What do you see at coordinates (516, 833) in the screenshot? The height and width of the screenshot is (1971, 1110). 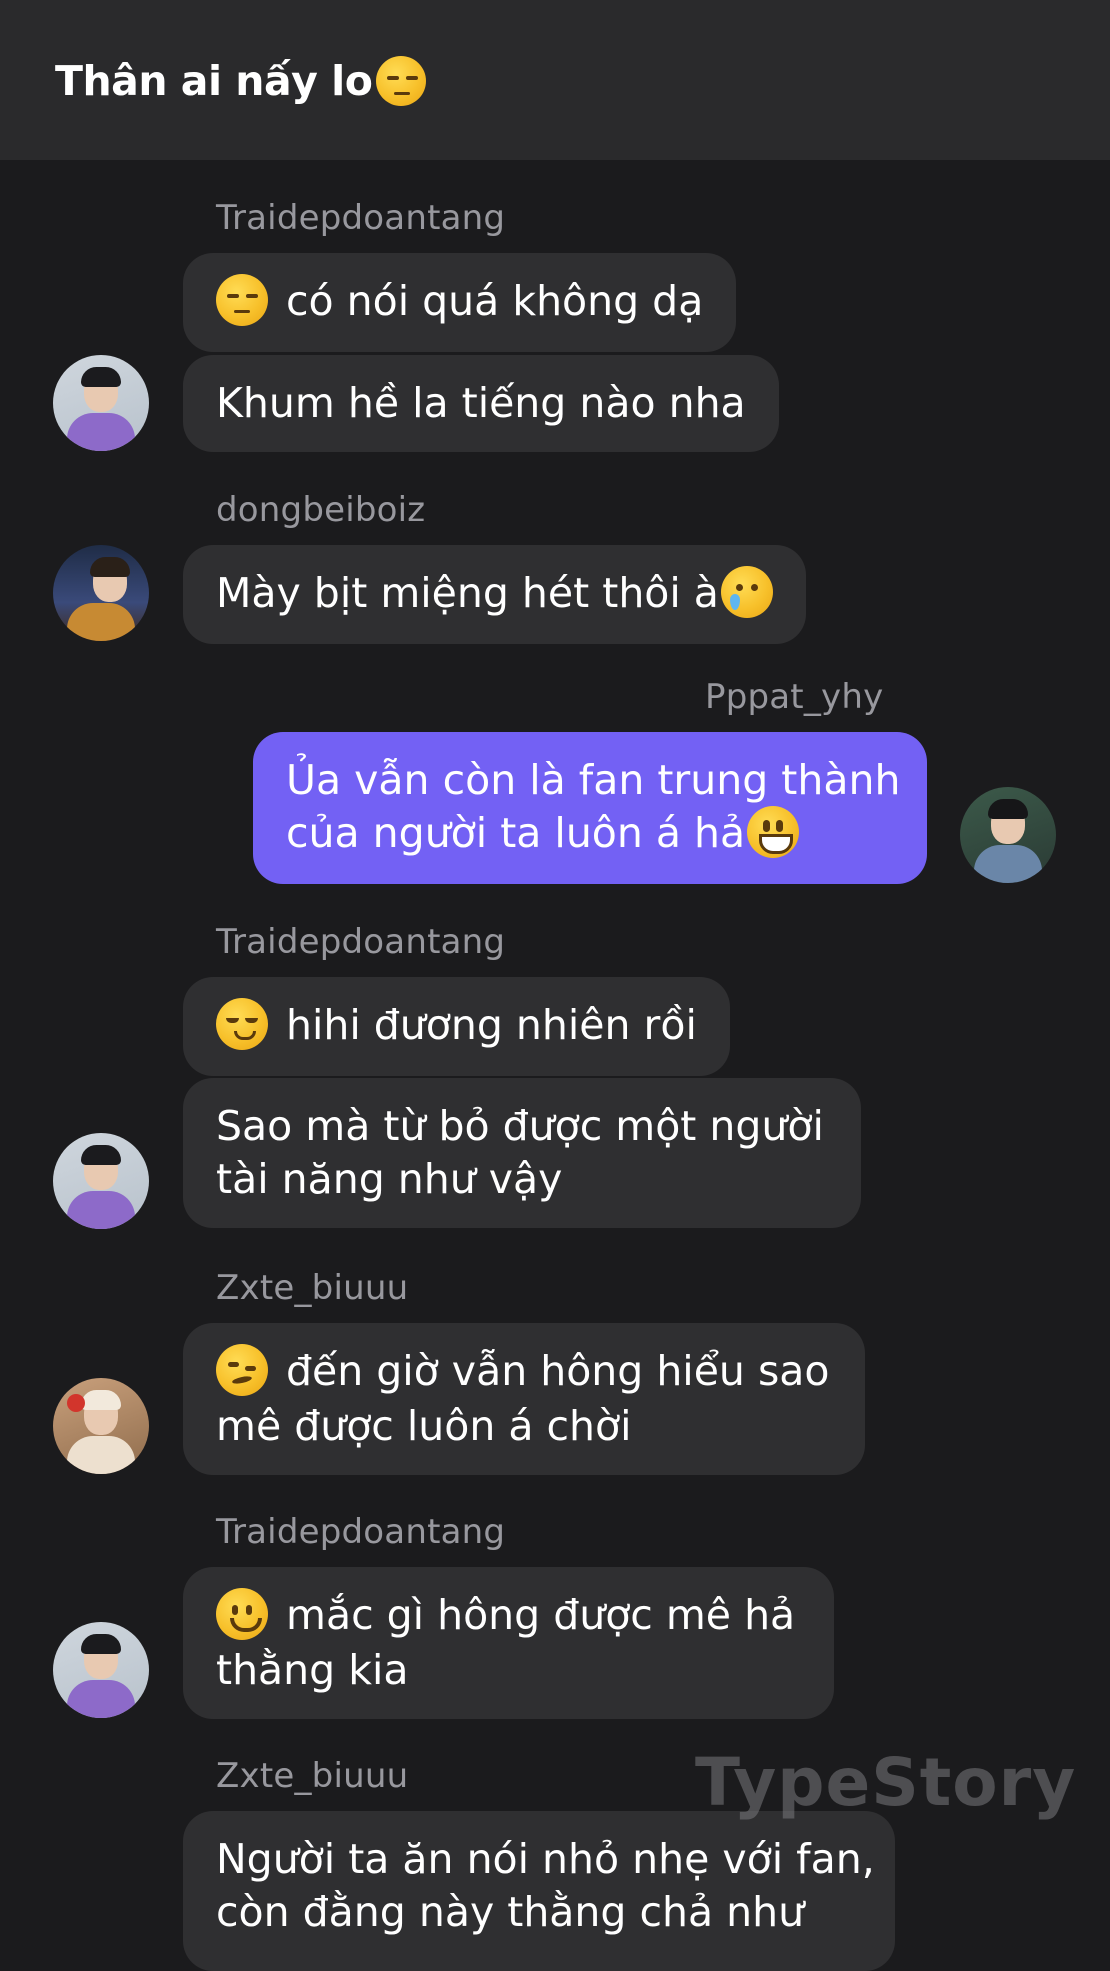 I see `message-text: của người ta luôn á hả` at bounding box center [516, 833].